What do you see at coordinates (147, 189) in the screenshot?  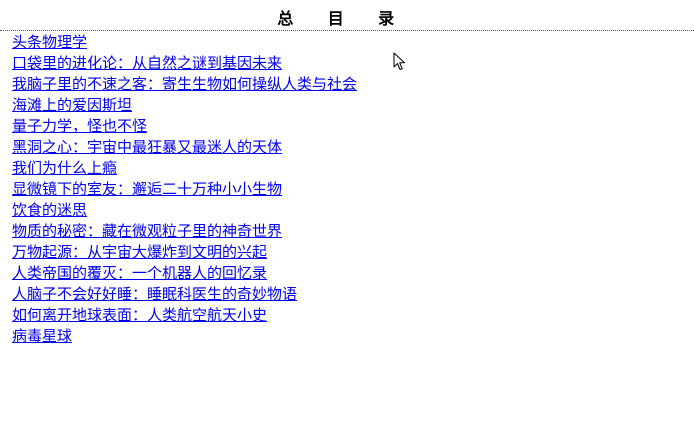 I see `toc-link: 显微镜下的室友：邂逅二十万种小小生物` at bounding box center [147, 189].